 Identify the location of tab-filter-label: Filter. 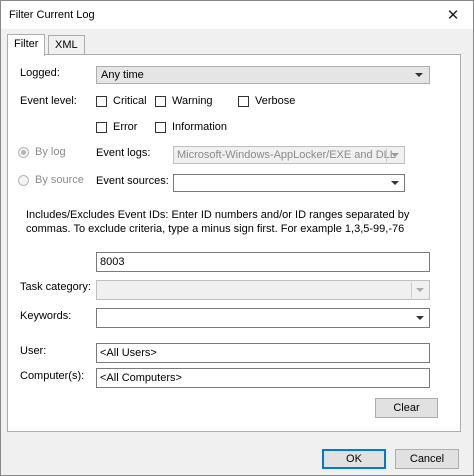
(26, 44).